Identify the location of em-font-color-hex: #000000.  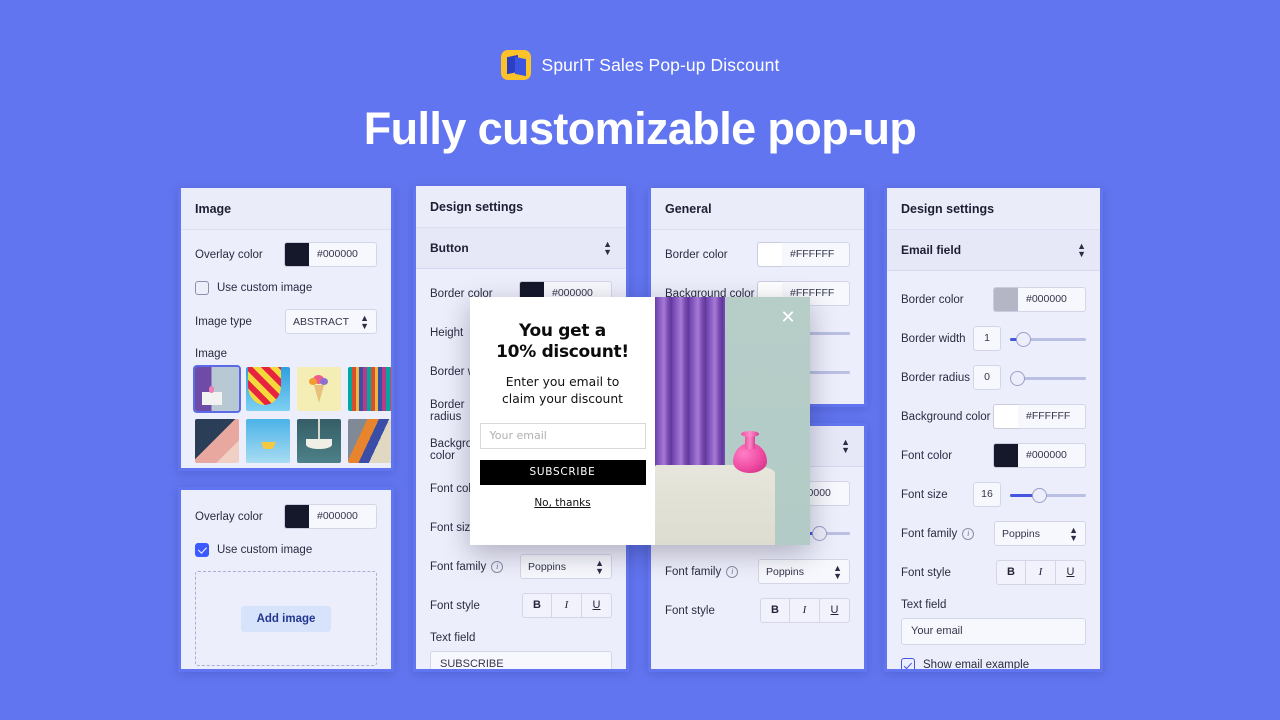
(1052, 455).